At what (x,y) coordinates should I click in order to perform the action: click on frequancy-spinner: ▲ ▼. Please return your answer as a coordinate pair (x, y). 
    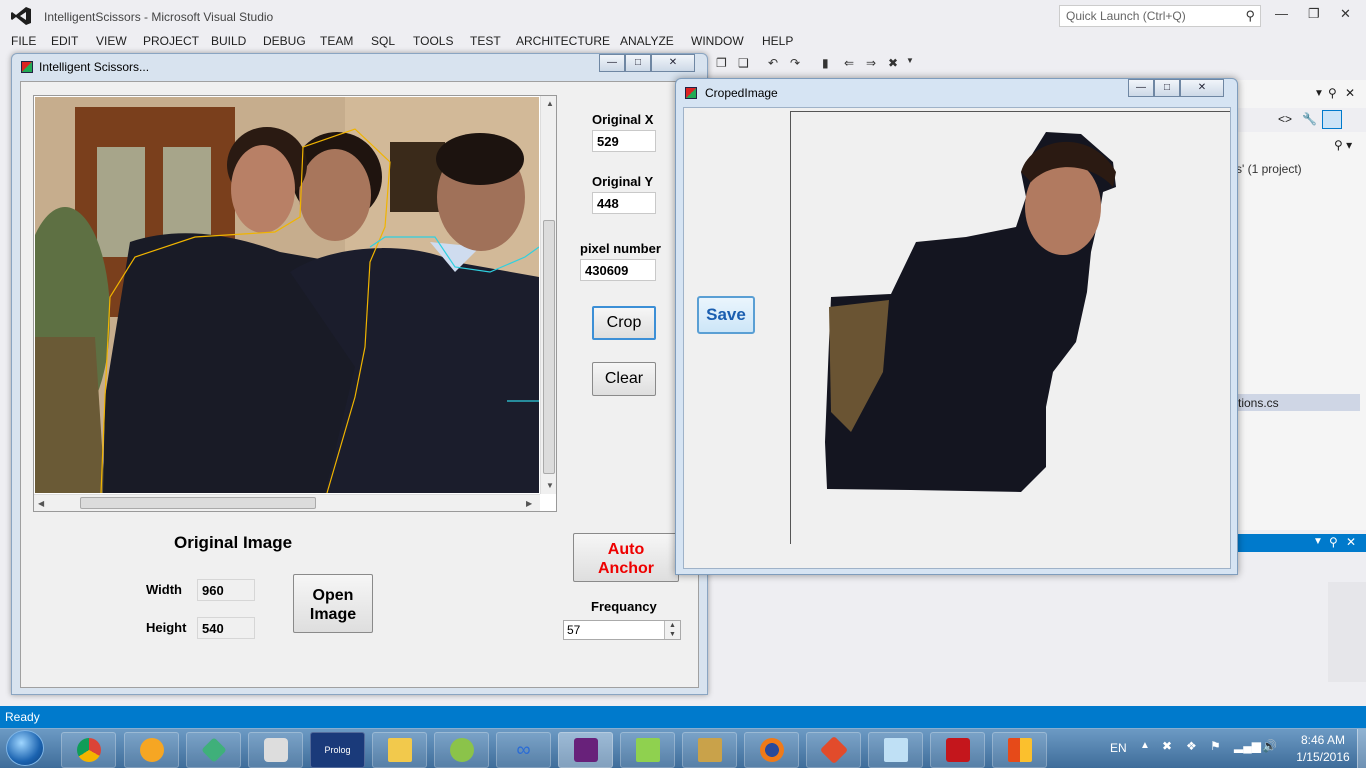
    Looking at the image, I should click on (672, 630).